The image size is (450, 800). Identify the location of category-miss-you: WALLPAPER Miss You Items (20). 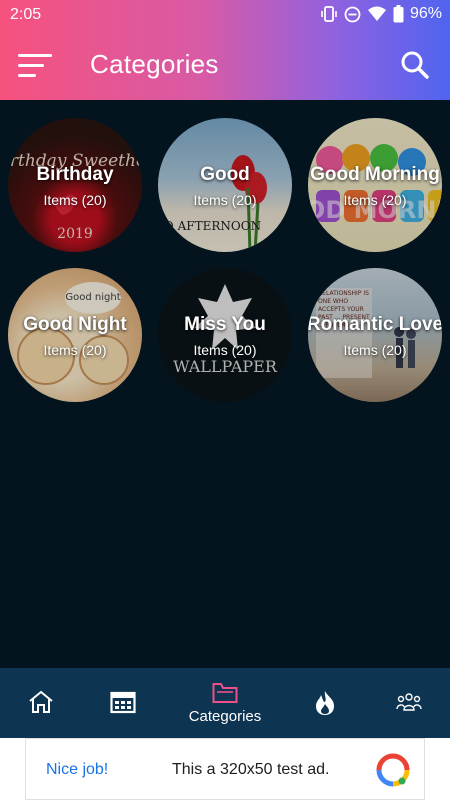
(225, 335).